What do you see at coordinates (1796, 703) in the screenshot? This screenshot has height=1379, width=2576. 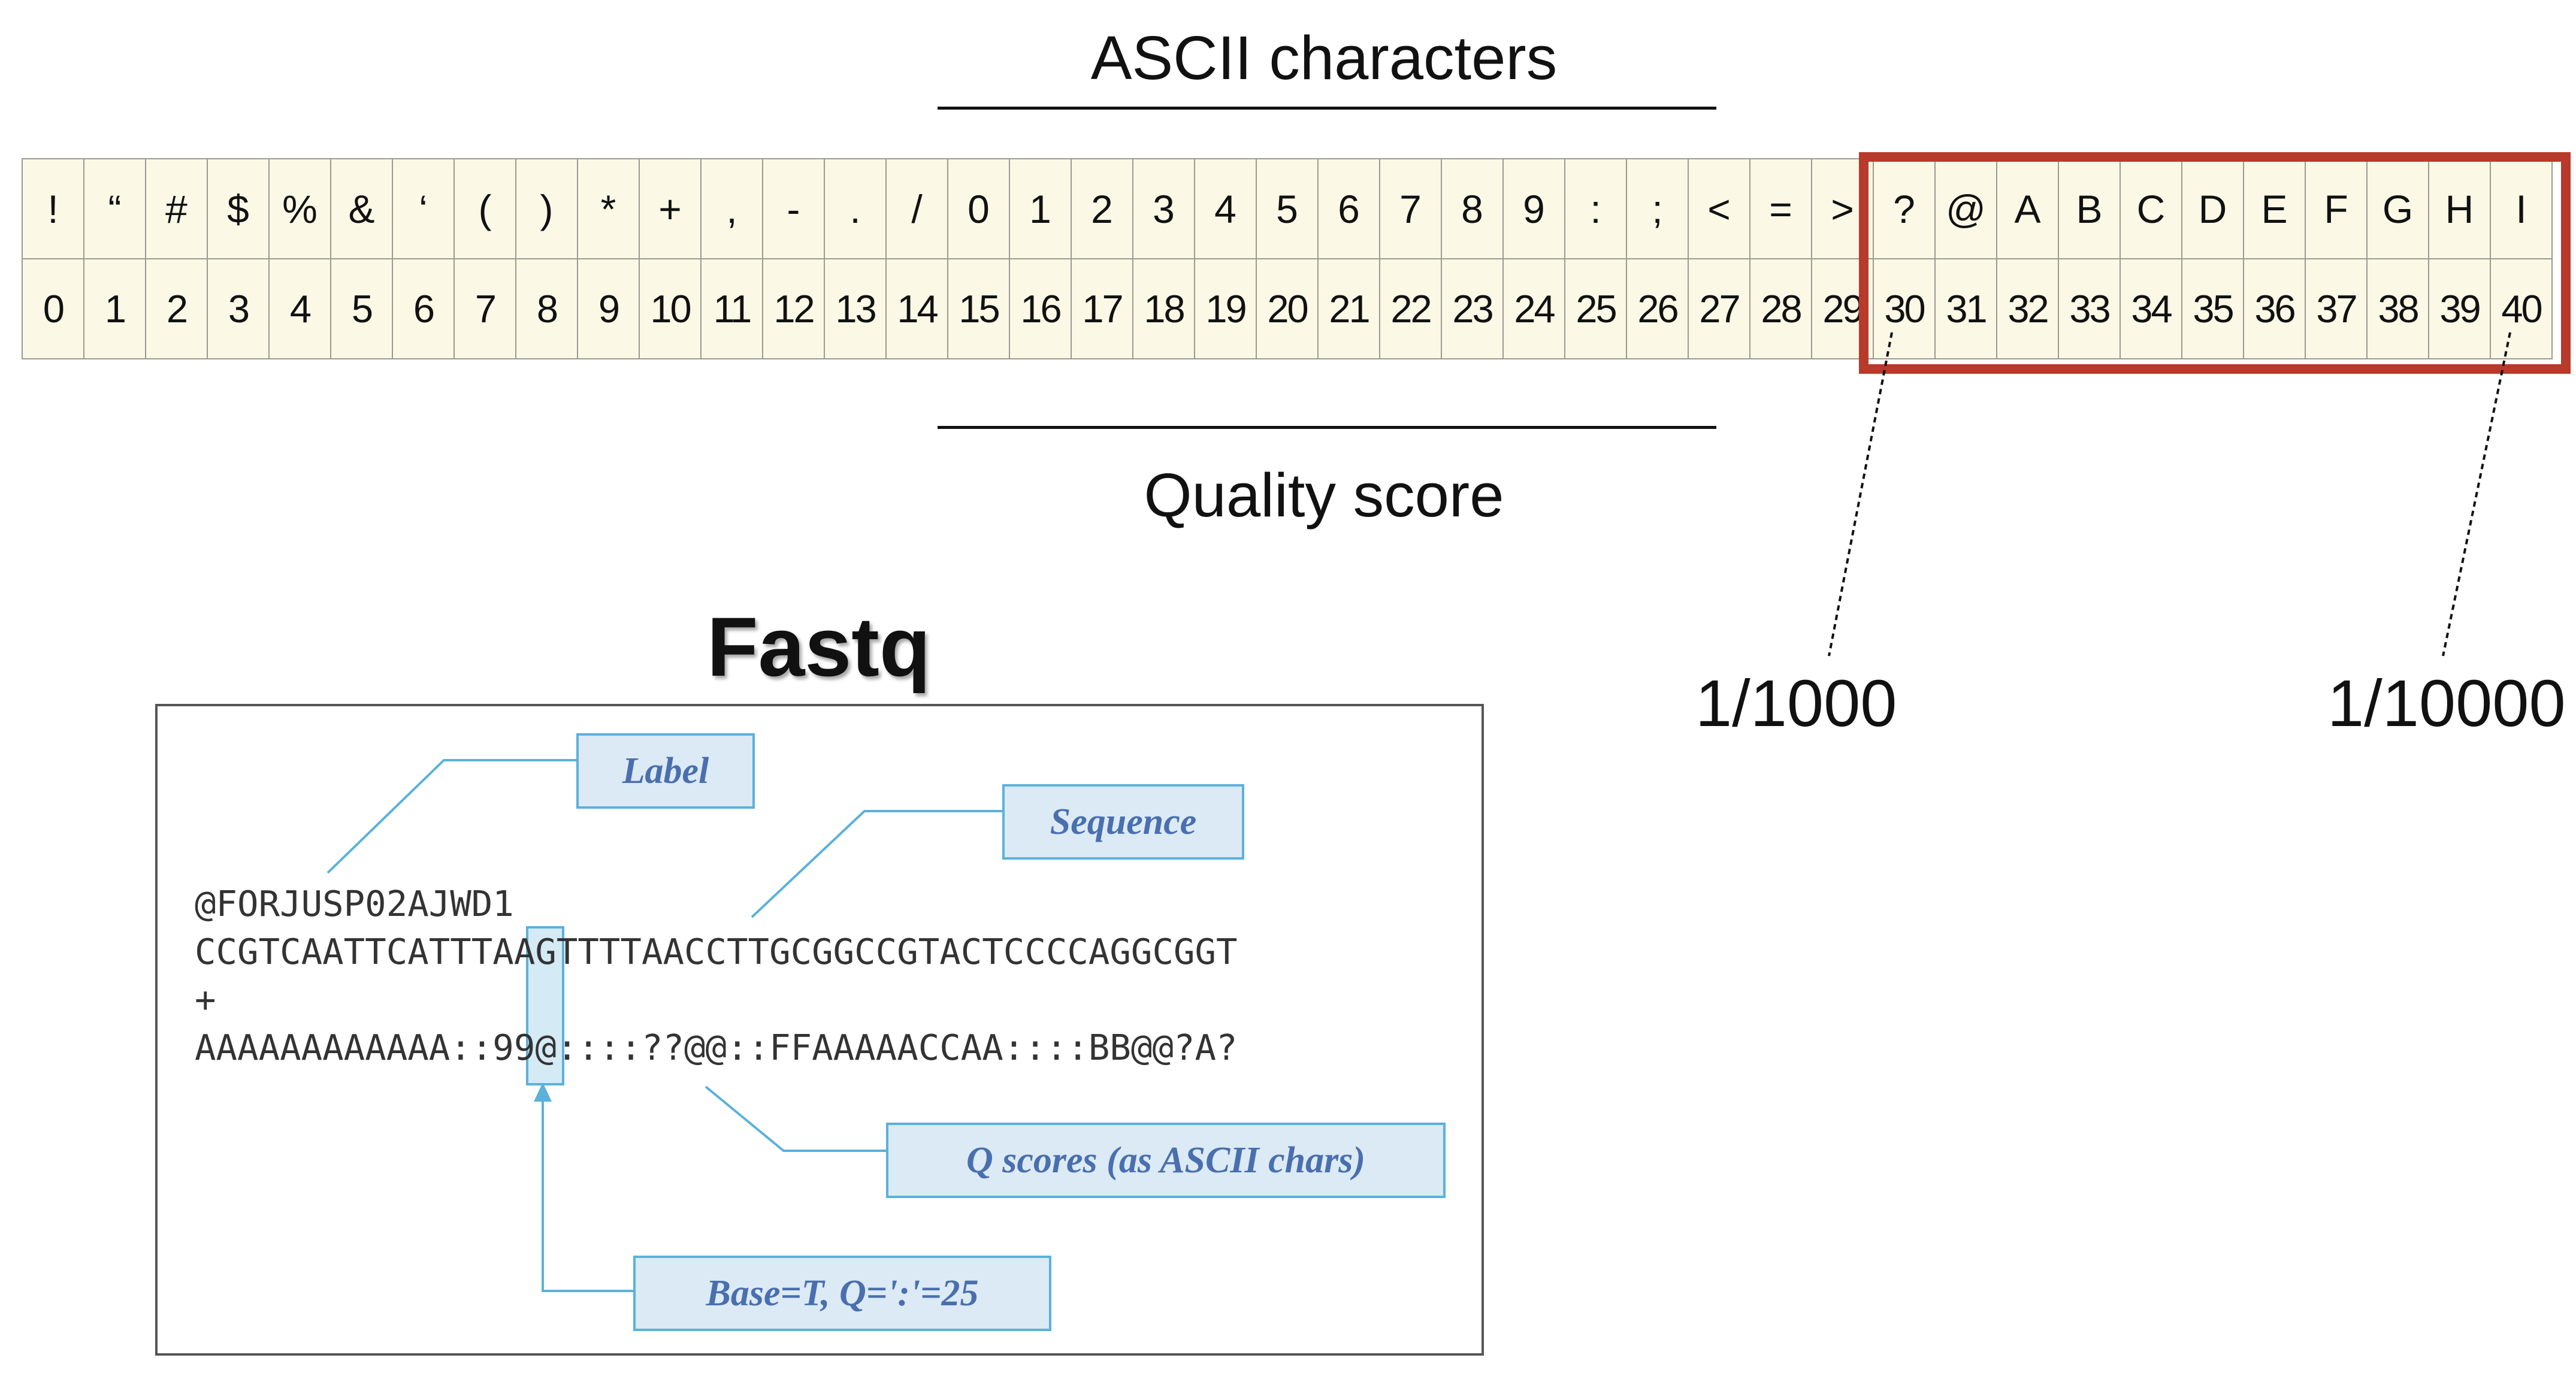 I see `error-probability-q30: 1/1000` at bounding box center [1796, 703].